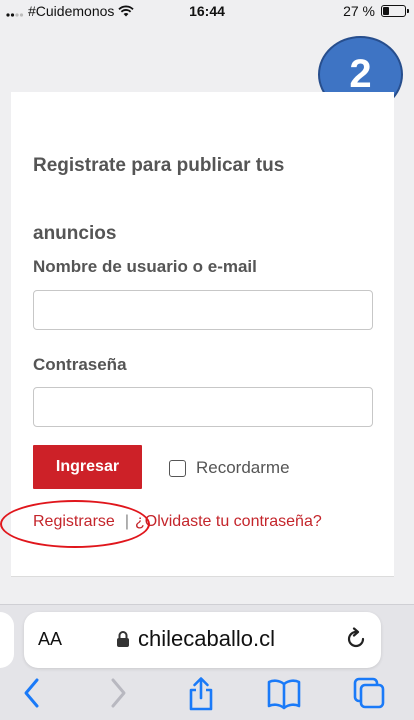 Image resolution: width=414 pixels, height=720 pixels. I want to click on password-label: Contraseña, so click(80, 364).